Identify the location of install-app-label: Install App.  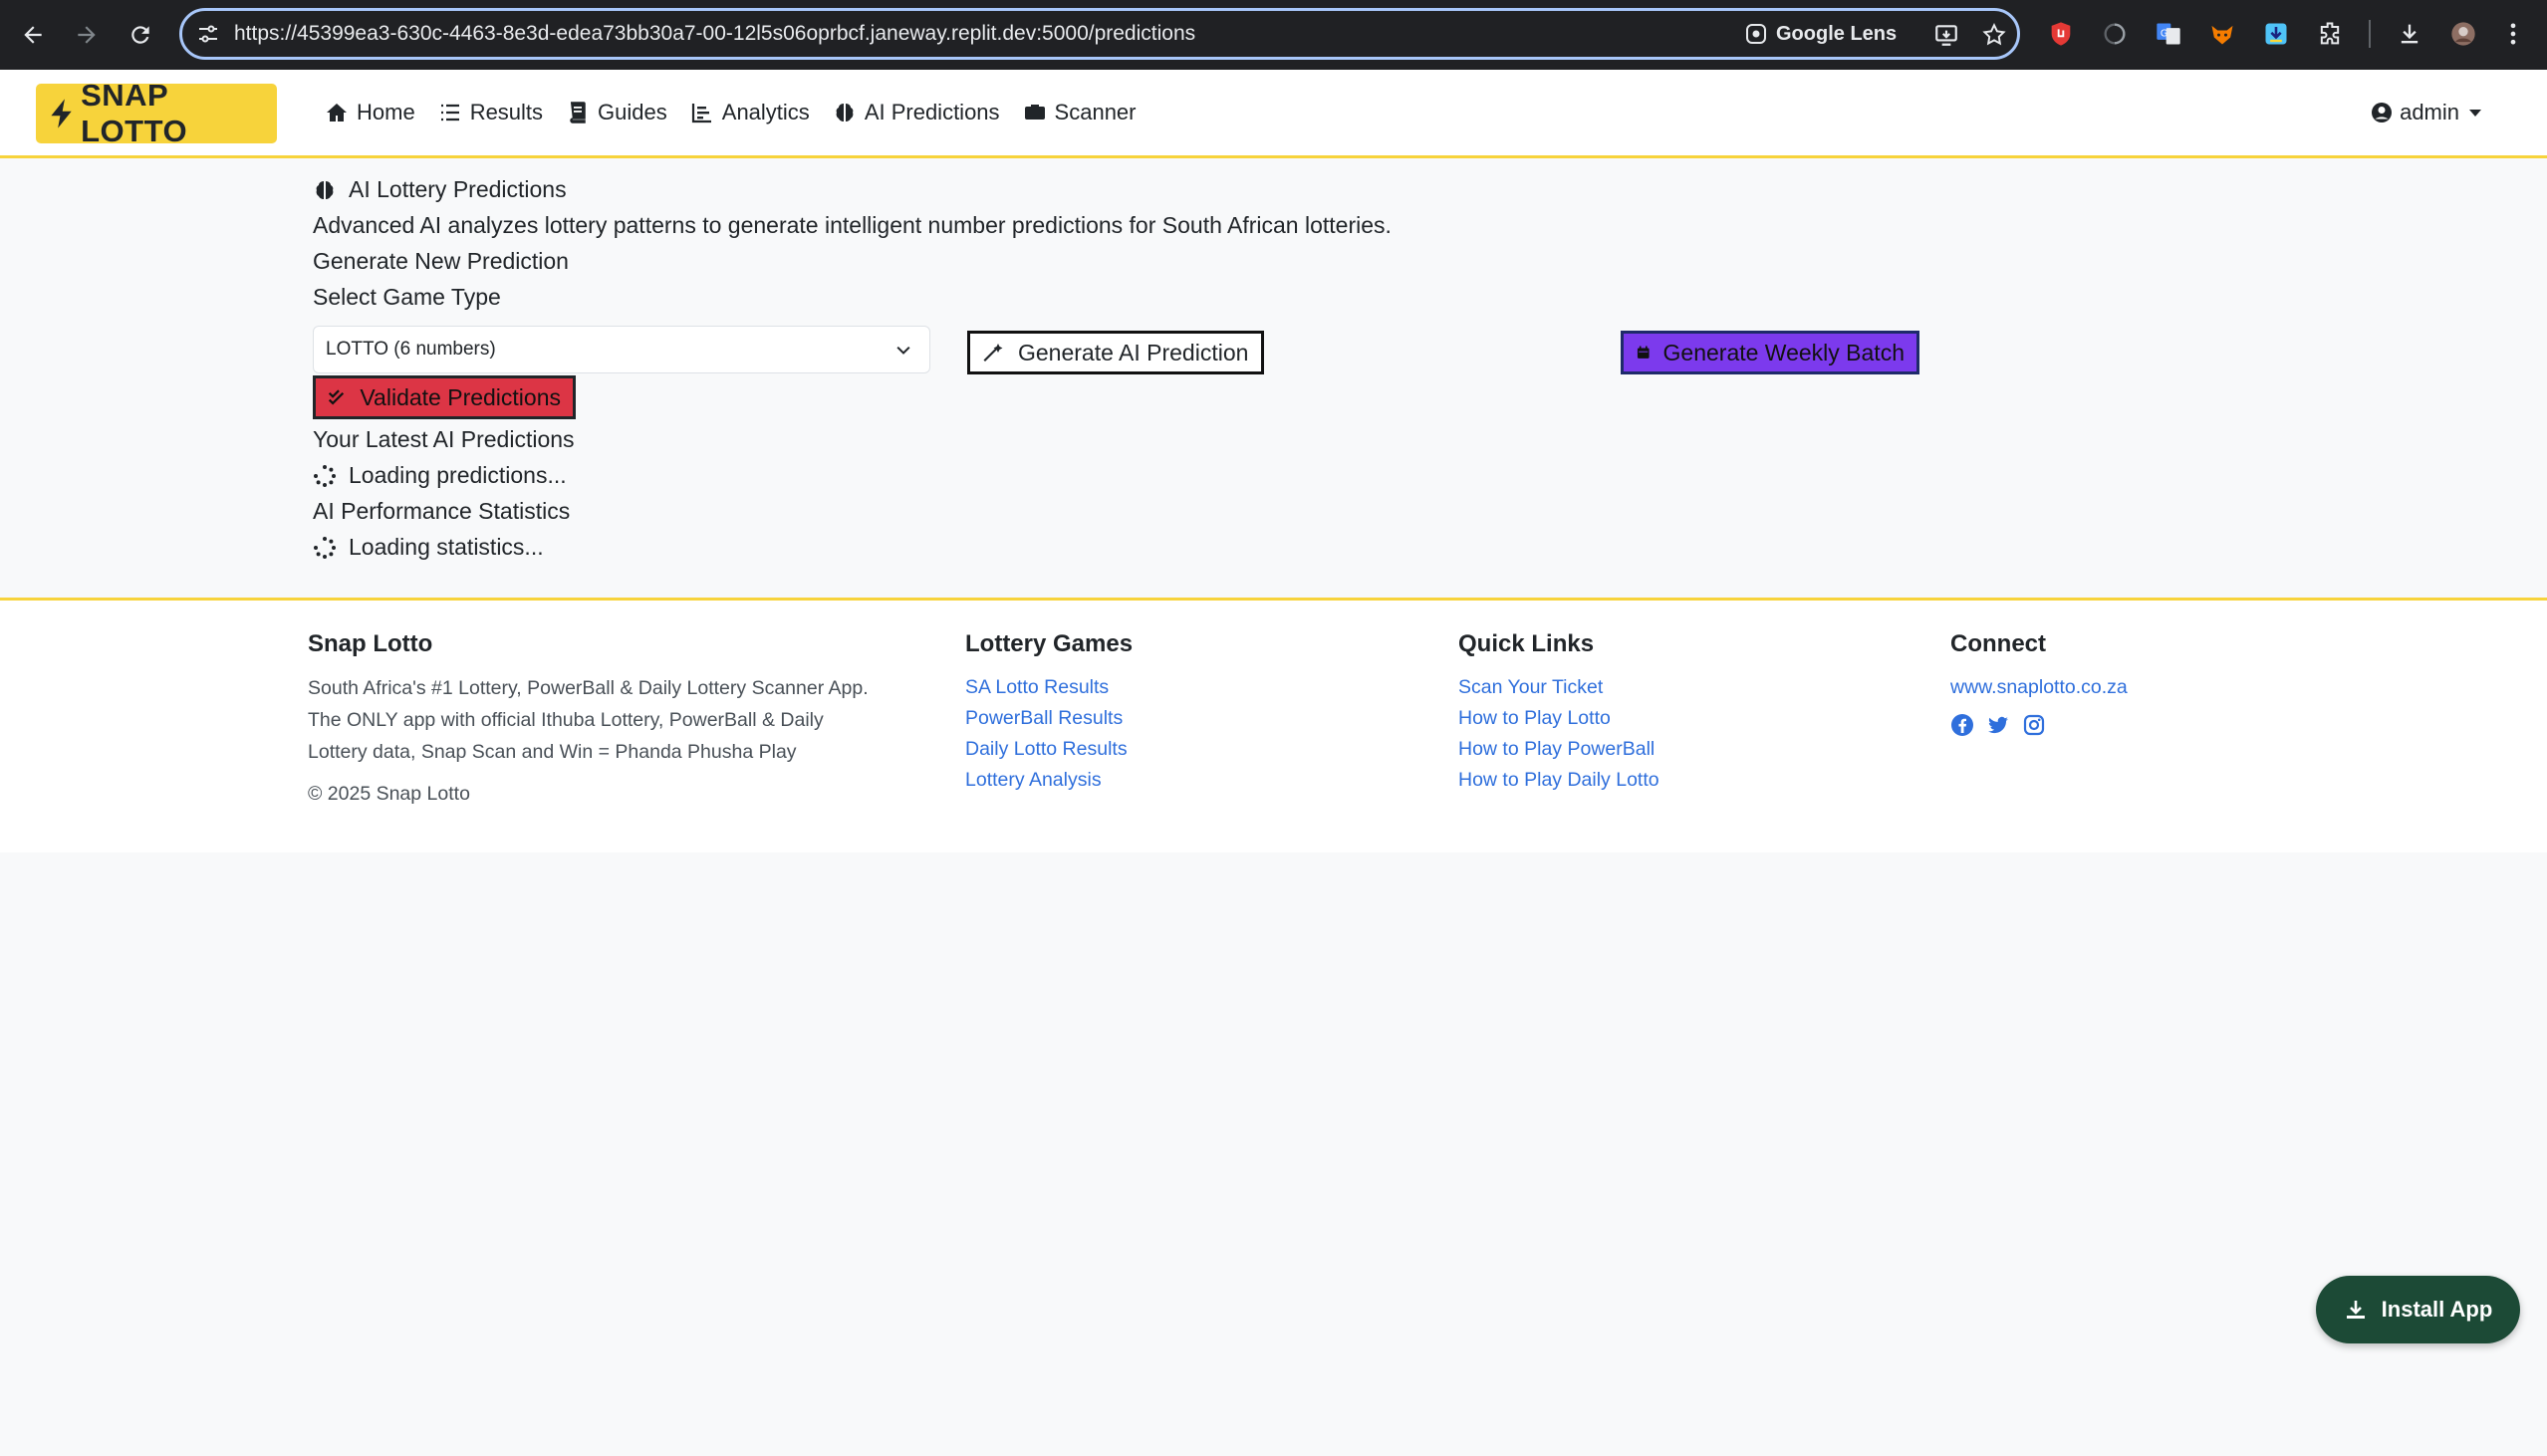
(2437, 1309).